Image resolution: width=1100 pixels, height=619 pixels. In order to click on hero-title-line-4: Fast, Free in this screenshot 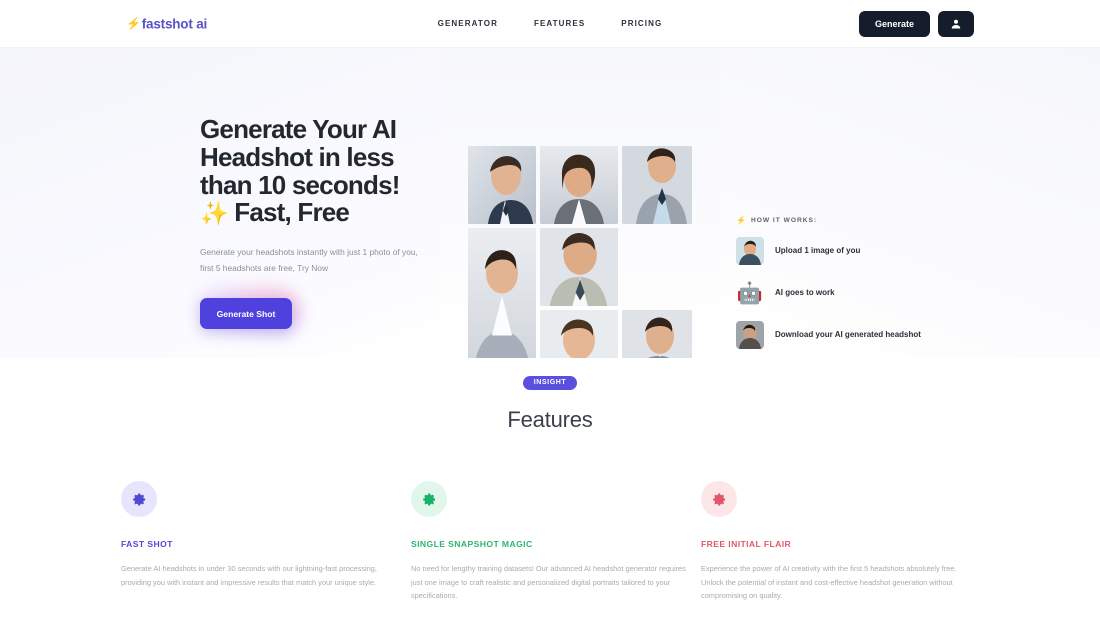, I will do `click(288, 212)`.